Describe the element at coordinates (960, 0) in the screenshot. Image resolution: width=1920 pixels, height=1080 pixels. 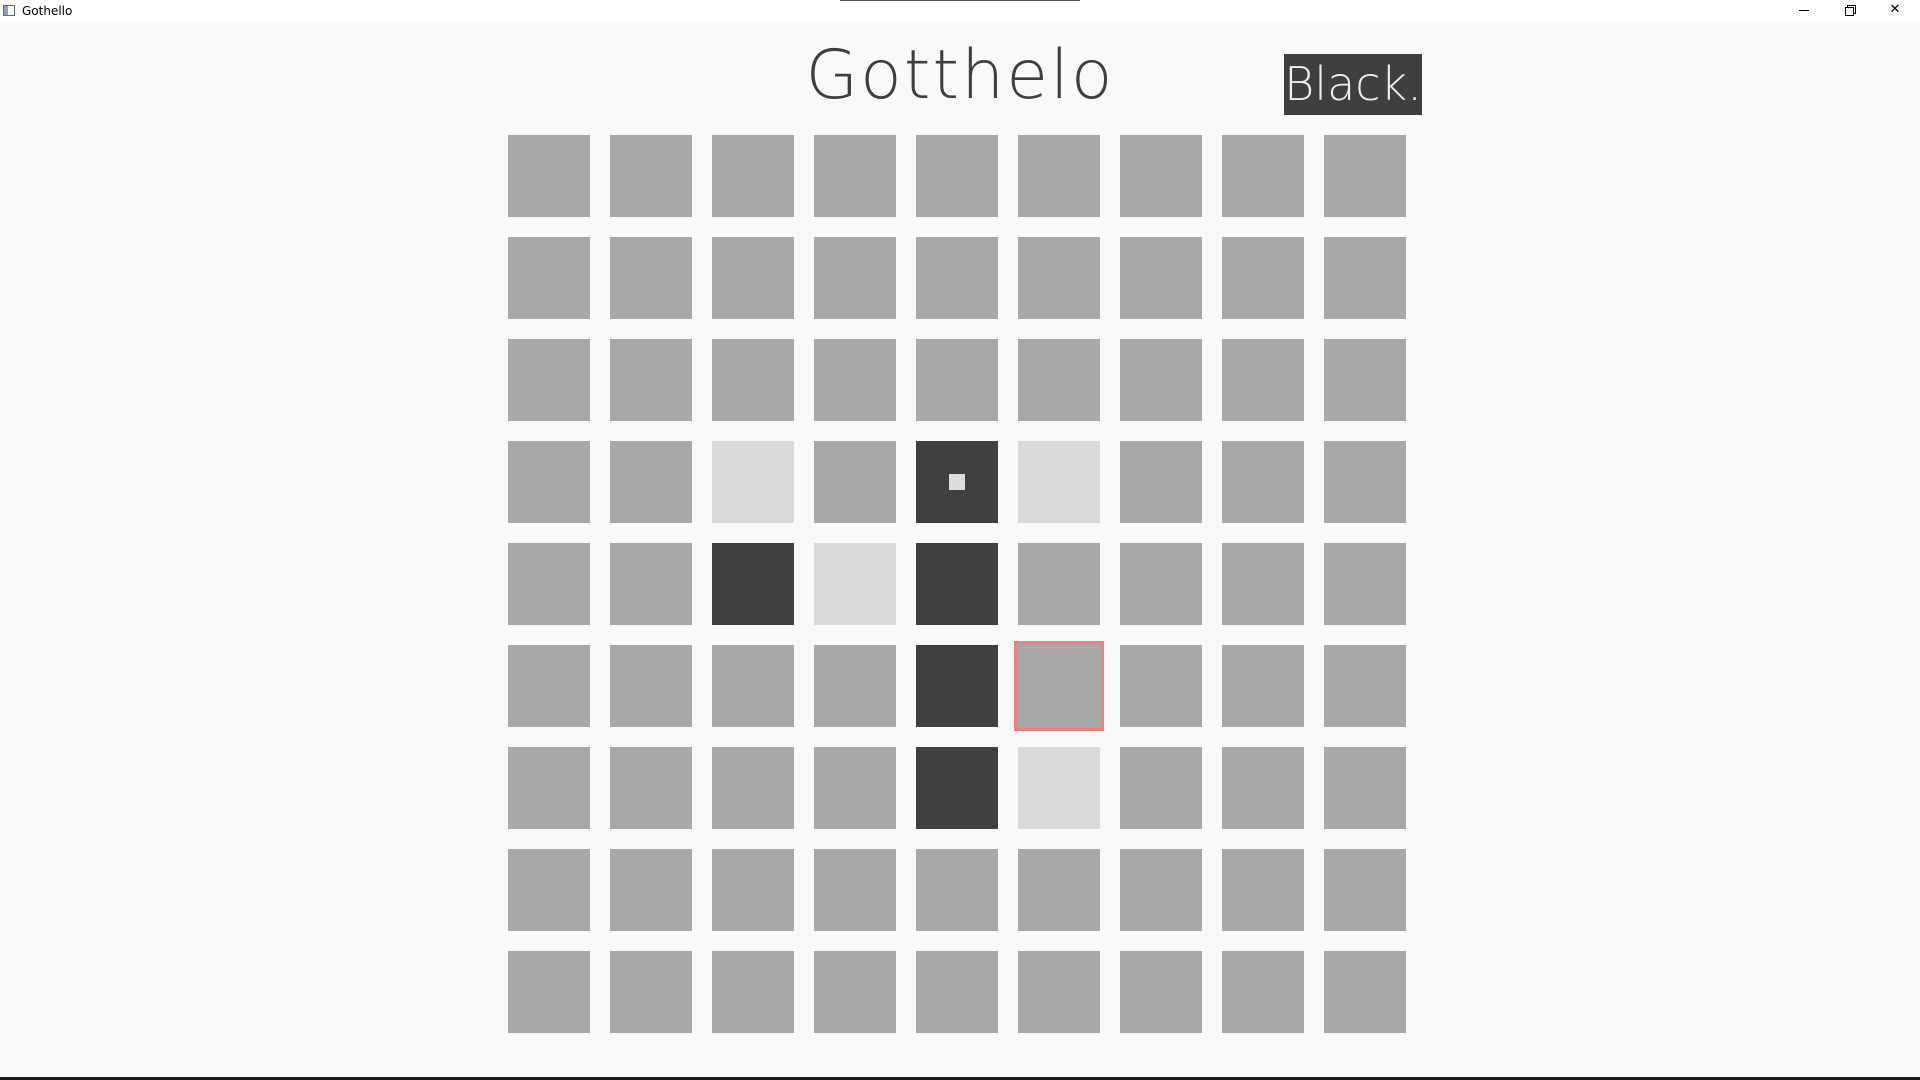
I see `titlebar-divider` at that location.